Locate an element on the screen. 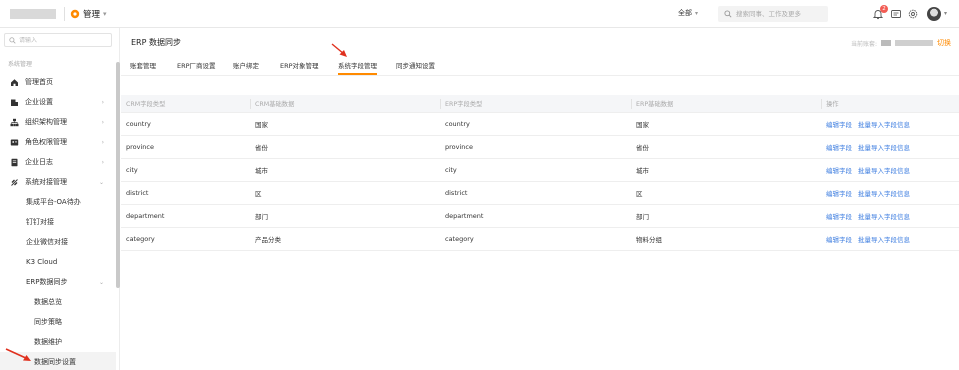  global-search is located at coordinates (773, 14).